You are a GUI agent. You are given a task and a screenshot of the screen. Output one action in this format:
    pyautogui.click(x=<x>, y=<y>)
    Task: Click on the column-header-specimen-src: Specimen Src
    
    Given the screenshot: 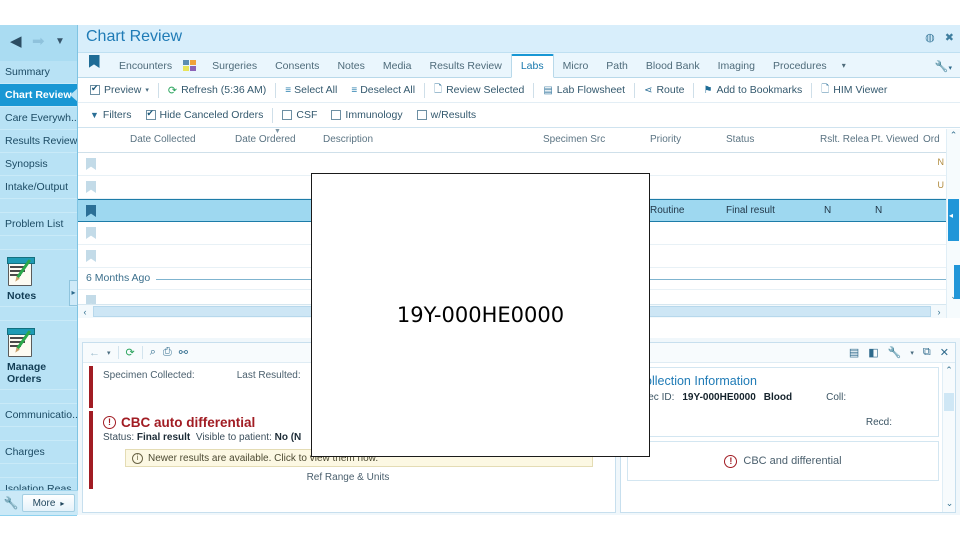 What is the action you would take?
    pyautogui.click(x=574, y=139)
    